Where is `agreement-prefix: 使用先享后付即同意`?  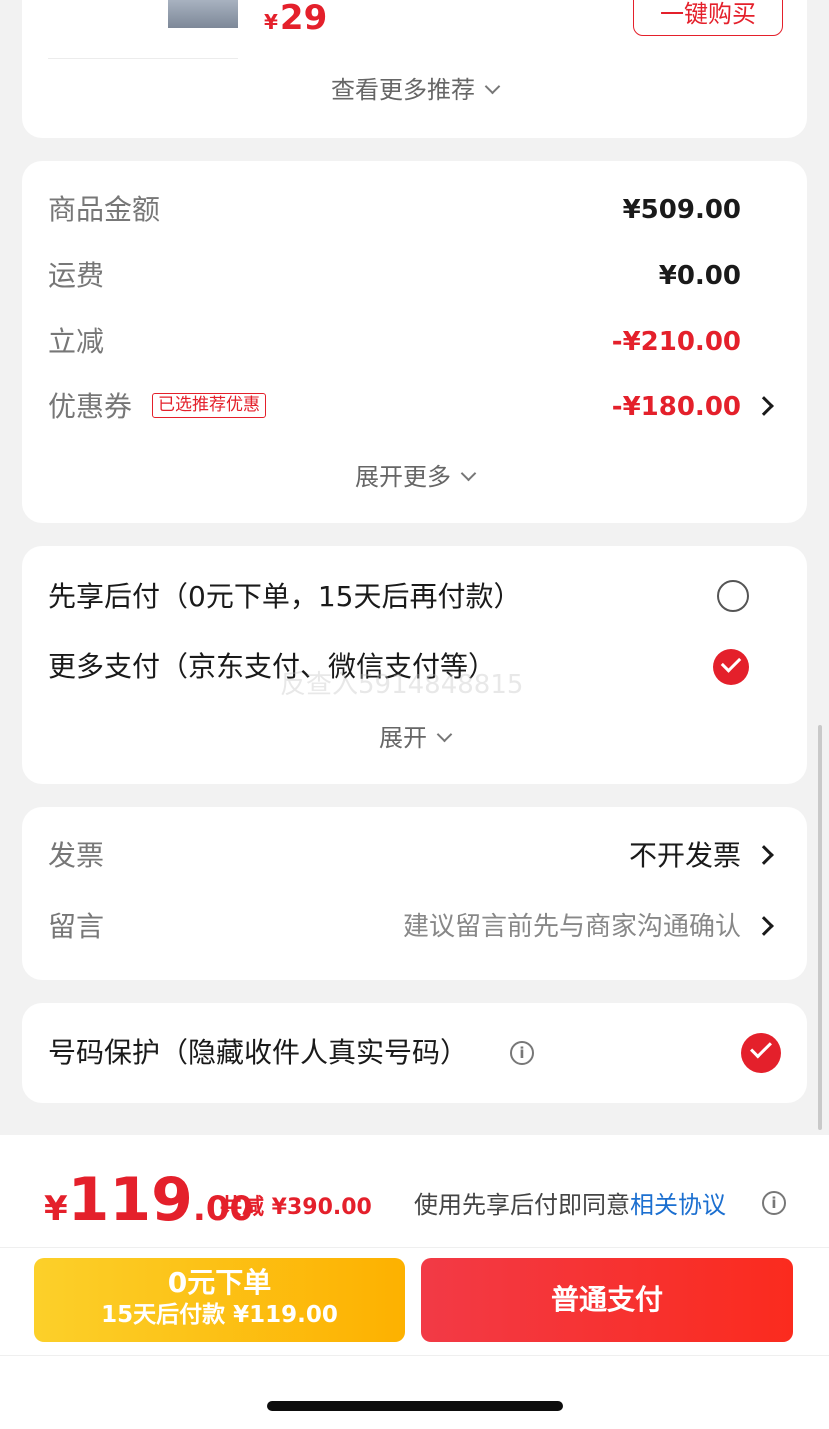 agreement-prefix: 使用先享后付即同意 is located at coordinates (522, 1205).